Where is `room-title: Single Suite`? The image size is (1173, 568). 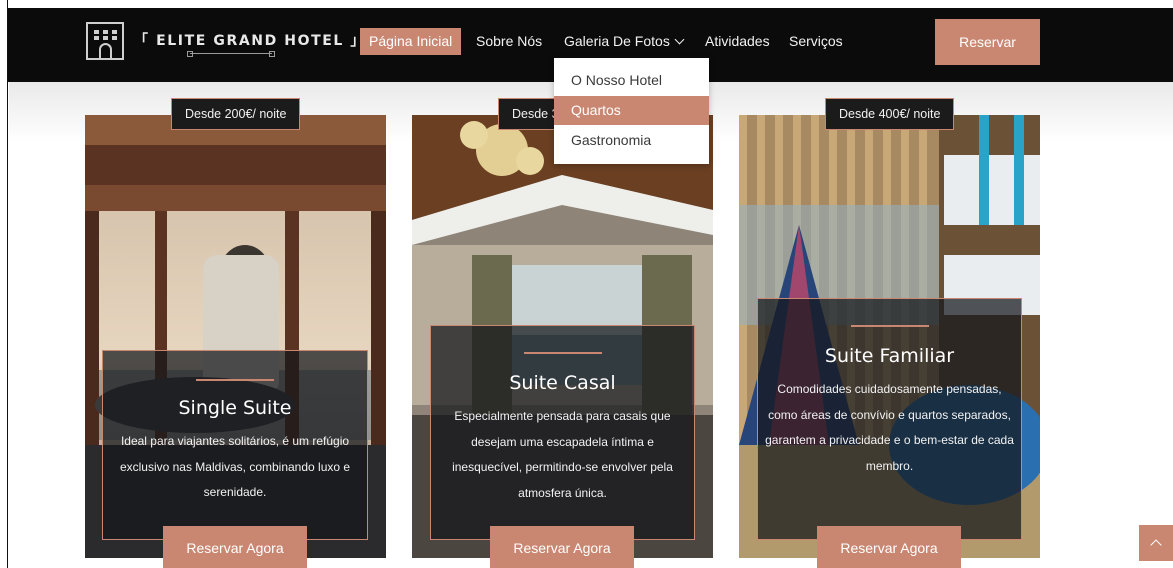 room-title: Single Suite is located at coordinates (235, 408).